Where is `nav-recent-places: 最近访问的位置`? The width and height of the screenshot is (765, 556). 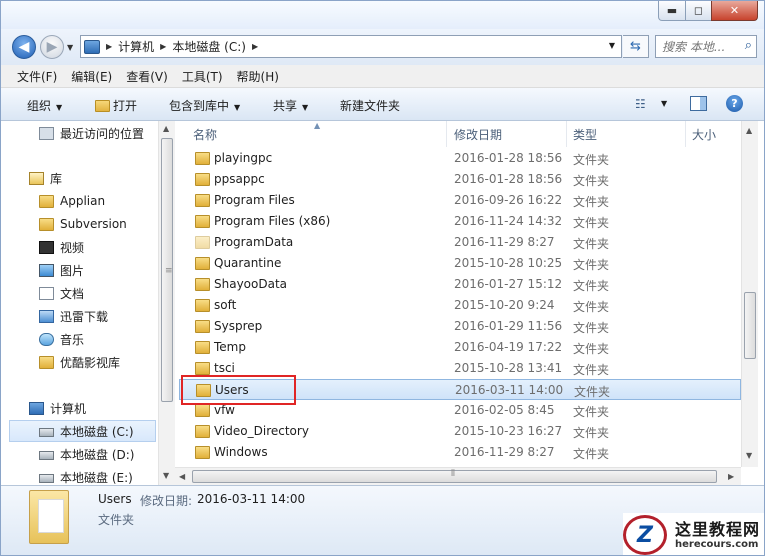
nav-recent-places: 最近访问的位置 is located at coordinates (82, 133).